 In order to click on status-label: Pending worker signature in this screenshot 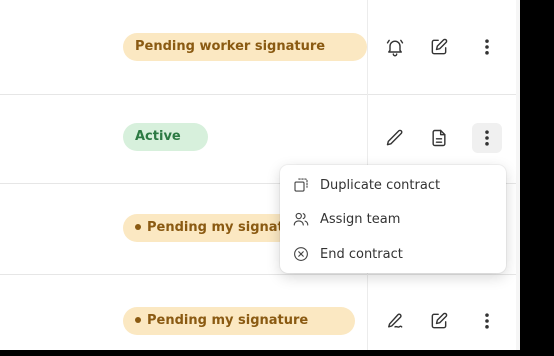, I will do `click(230, 46)`.